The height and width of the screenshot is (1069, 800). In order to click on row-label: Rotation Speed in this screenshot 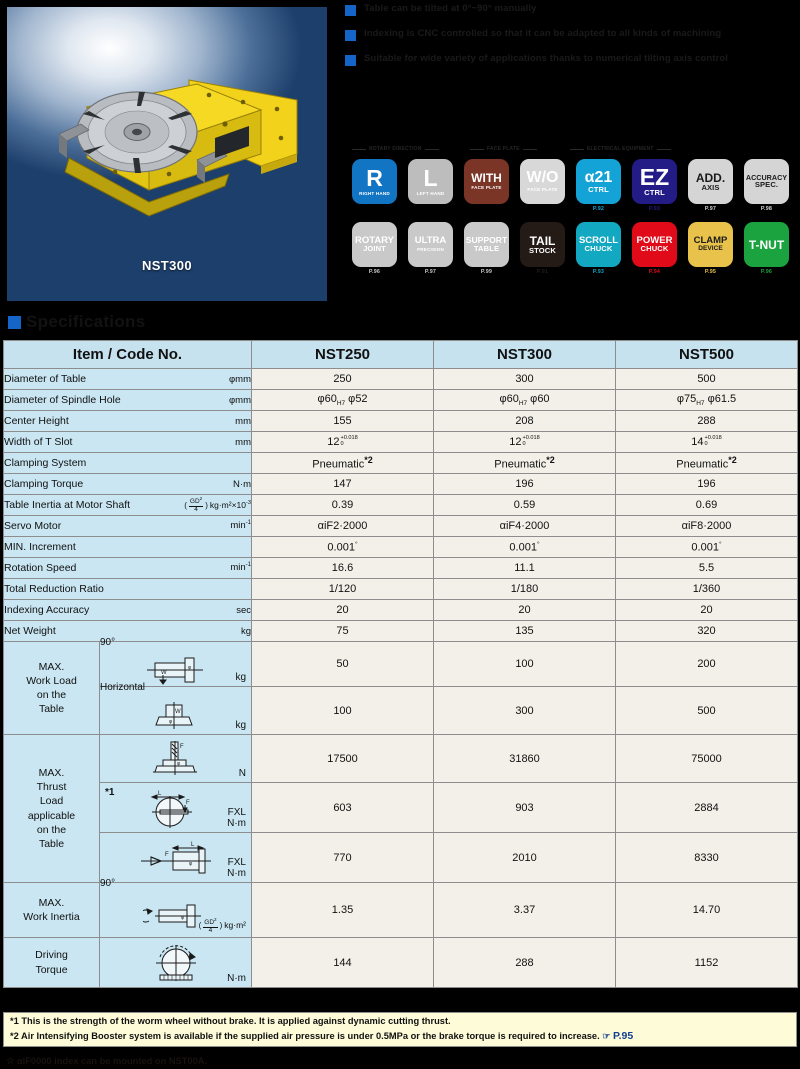, I will do `click(40, 568)`.